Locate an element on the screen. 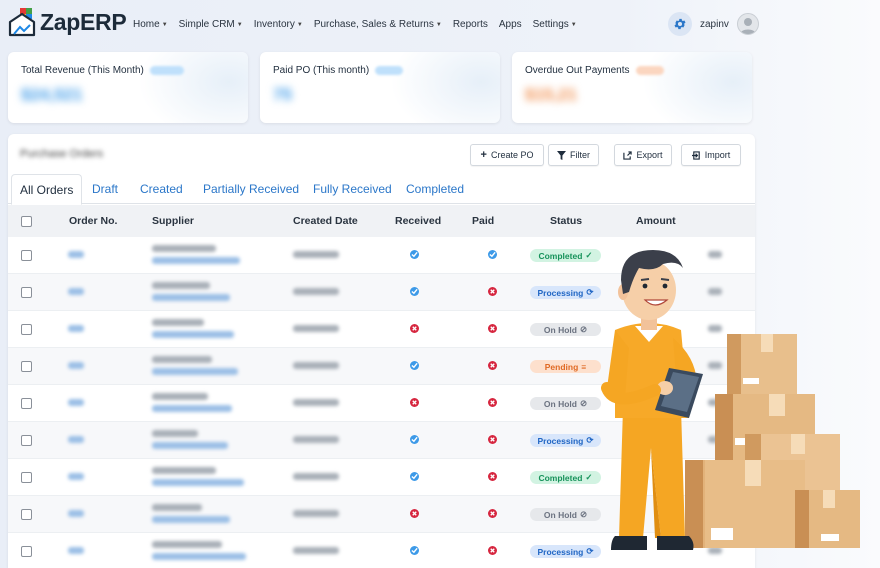  card-value: 75 is located at coordinates (282, 94).